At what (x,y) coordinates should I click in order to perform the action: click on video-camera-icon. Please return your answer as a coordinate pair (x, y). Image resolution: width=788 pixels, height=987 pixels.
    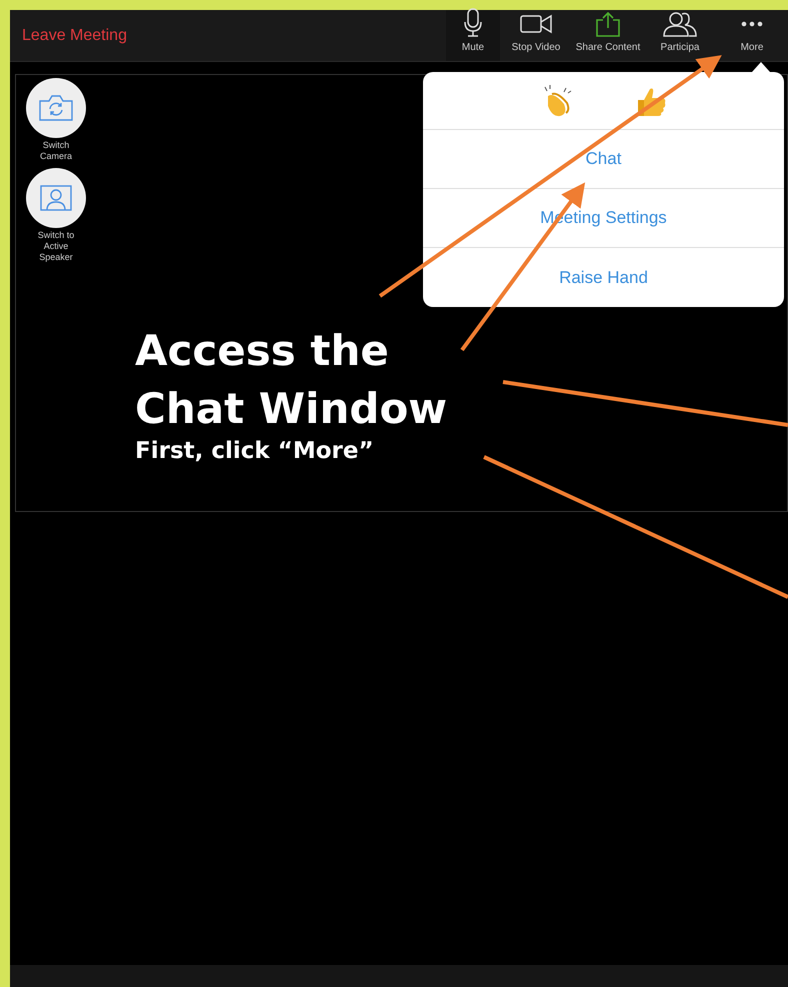
    Looking at the image, I should click on (536, 24).